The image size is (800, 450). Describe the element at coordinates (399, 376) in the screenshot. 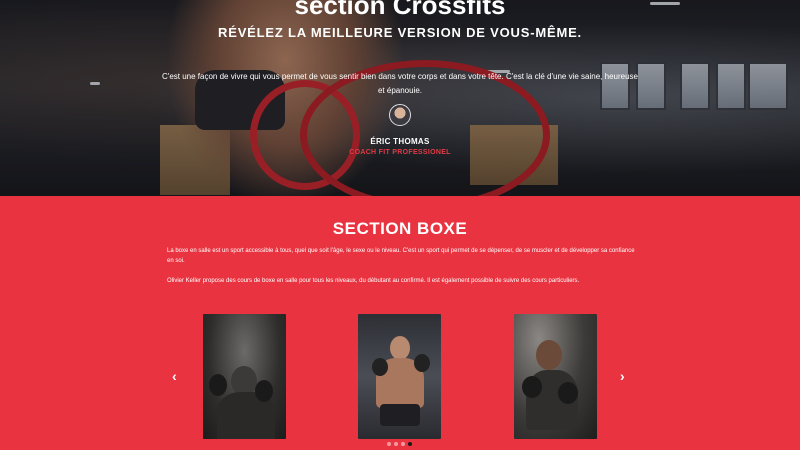

I see `carousel-card-boxer-man` at that location.